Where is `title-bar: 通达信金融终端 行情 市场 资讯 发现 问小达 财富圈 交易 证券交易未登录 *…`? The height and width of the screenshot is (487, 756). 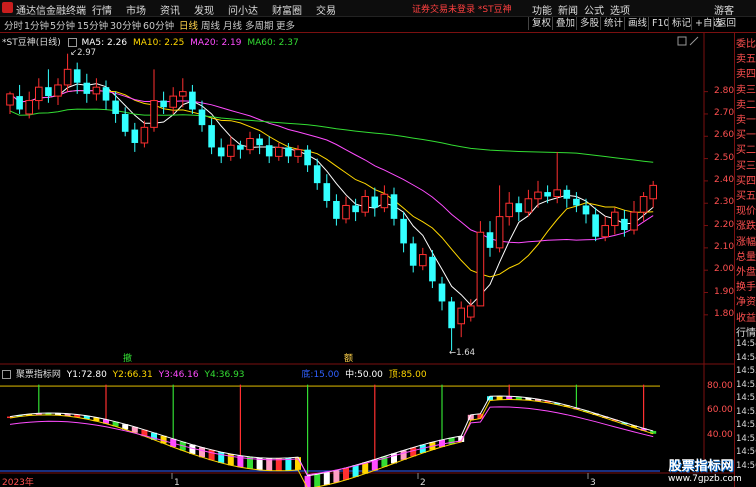 title-bar: 通达信金融终端 行情 市场 资讯 发现 问小达 财富圈 交易 证券交易未登录 *… is located at coordinates (378, 8).